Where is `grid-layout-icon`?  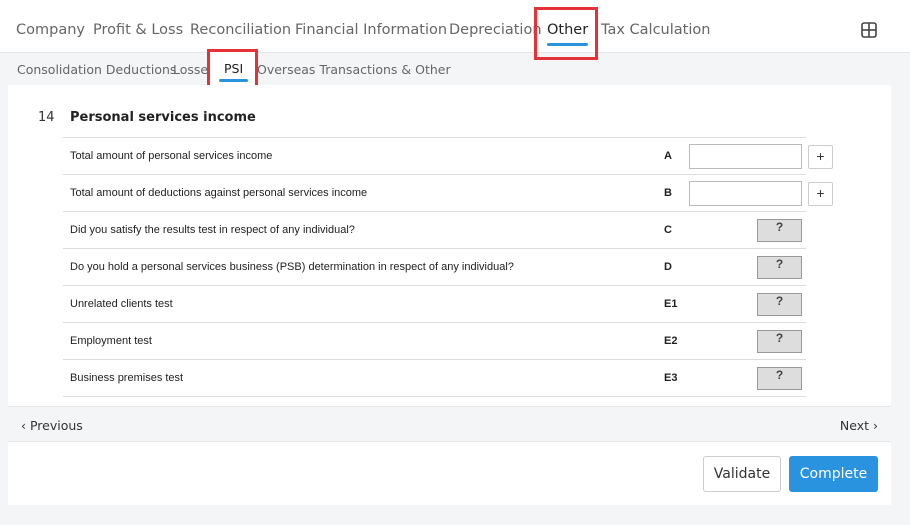 grid-layout-icon is located at coordinates (869, 30).